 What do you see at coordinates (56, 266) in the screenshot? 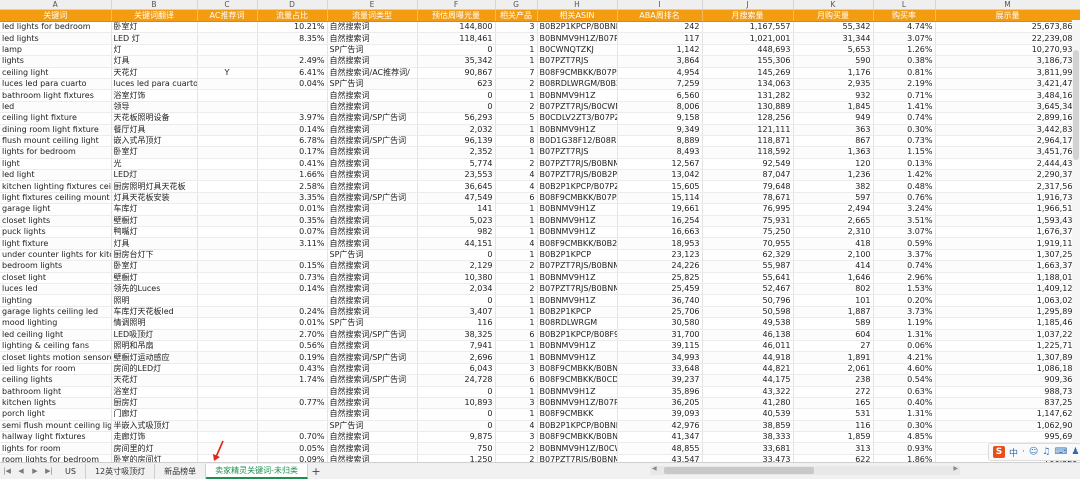
I see `cell-a: bedroom lights` at bounding box center [56, 266].